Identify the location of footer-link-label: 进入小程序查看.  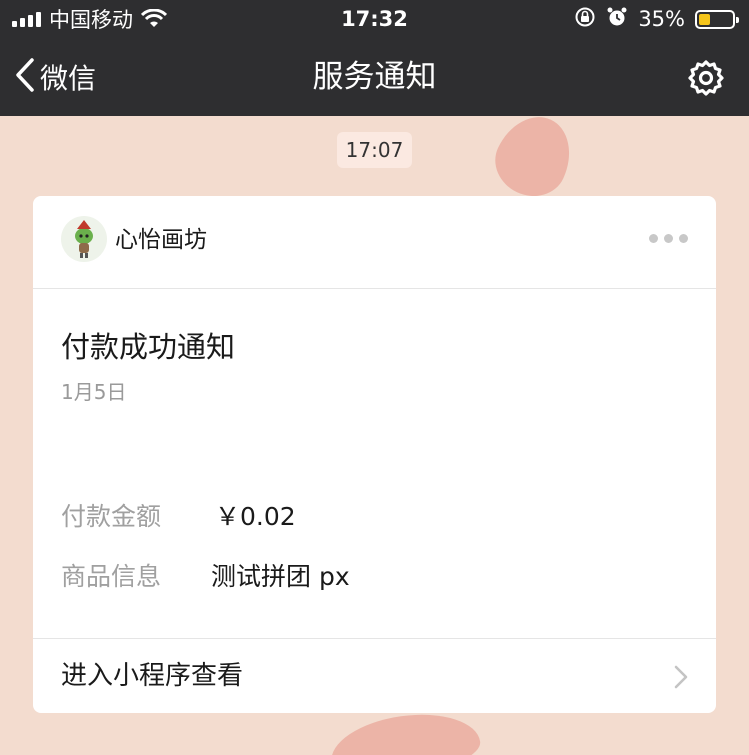
(152, 676).